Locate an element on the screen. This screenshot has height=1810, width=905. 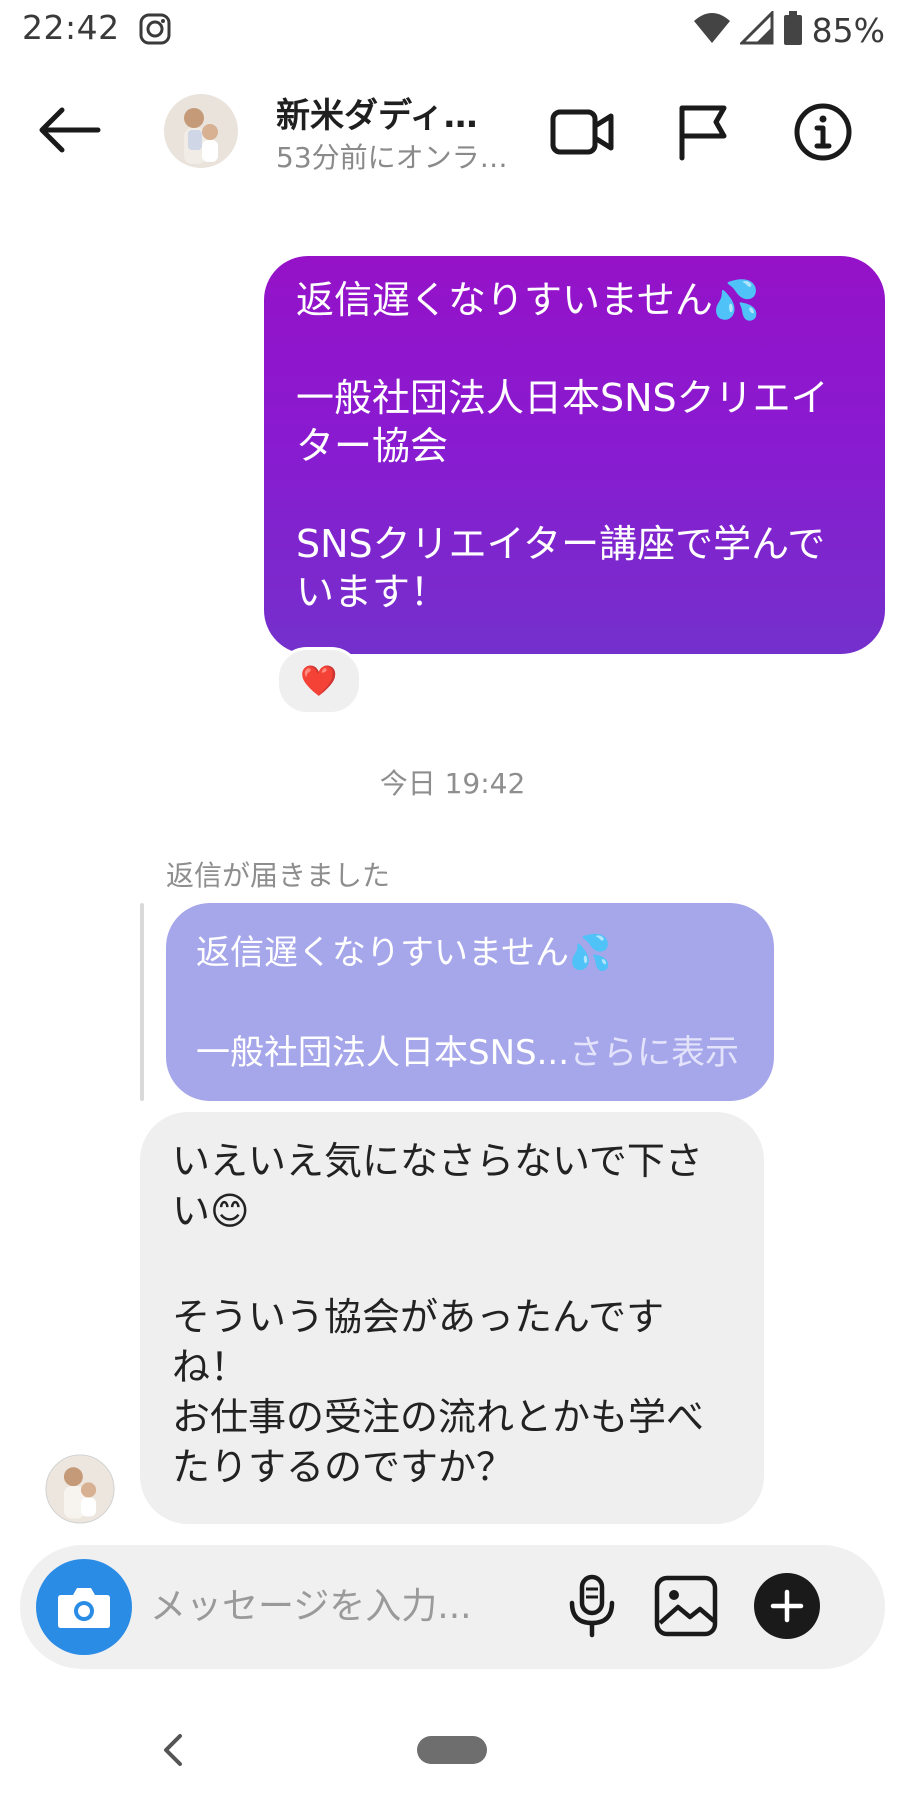
status-indicators: 85% is located at coordinates (788, 29).